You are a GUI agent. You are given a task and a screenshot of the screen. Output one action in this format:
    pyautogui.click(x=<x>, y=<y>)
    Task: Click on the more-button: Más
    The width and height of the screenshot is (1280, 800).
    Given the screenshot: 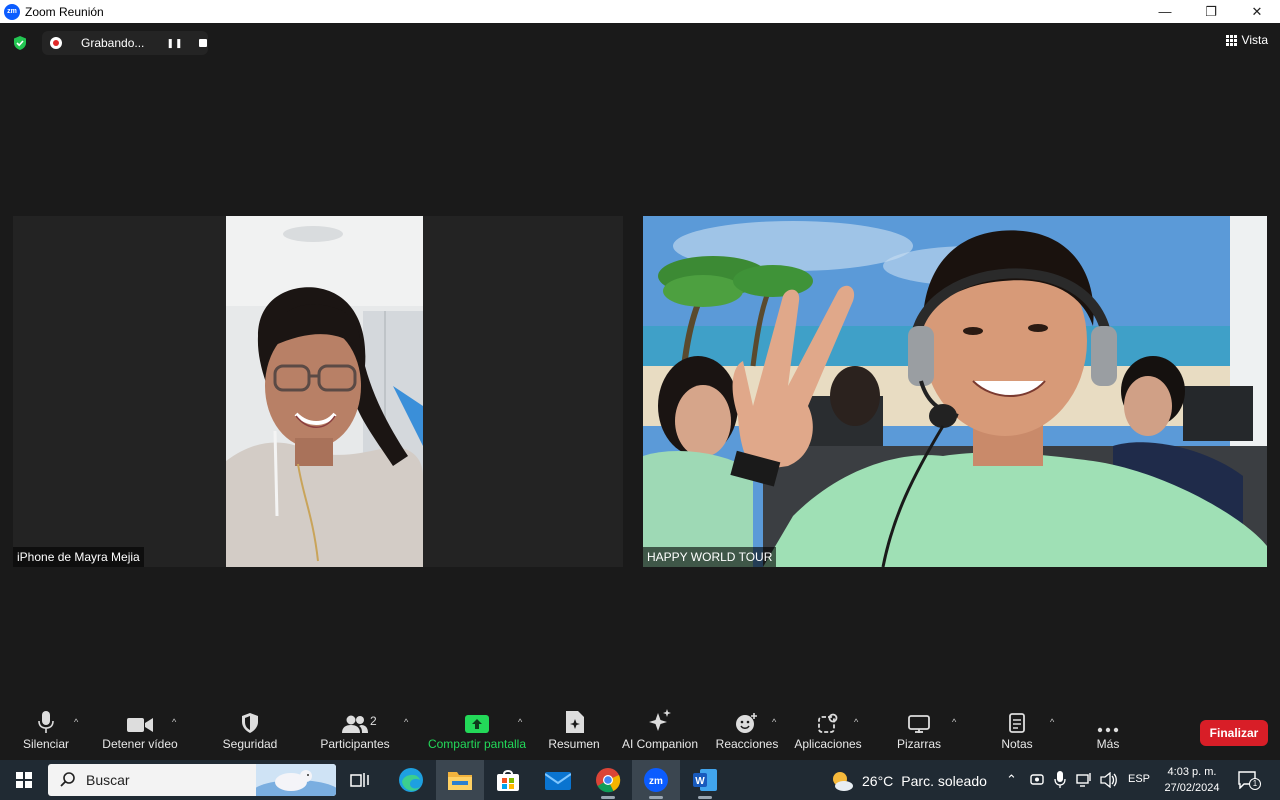 What is the action you would take?
    pyautogui.click(x=1108, y=731)
    